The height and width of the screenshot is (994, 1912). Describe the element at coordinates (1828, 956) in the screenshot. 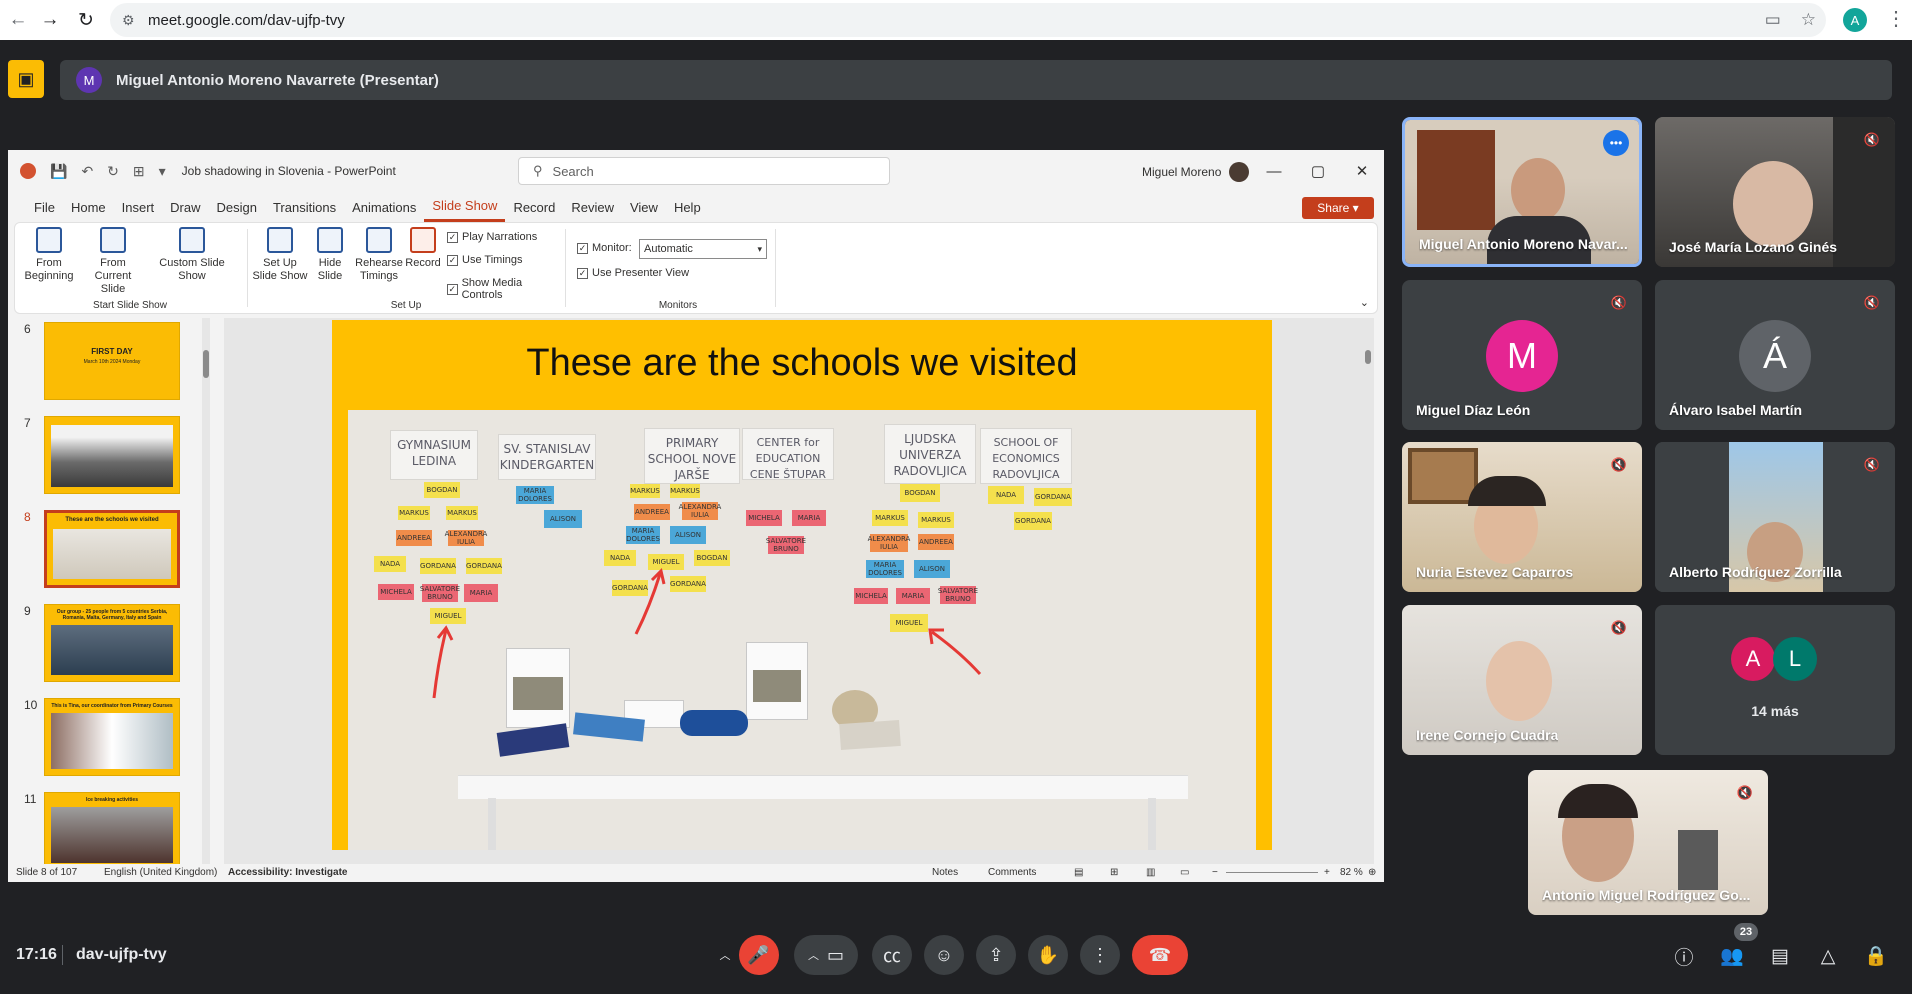

I see `activities-icon: △` at that location.